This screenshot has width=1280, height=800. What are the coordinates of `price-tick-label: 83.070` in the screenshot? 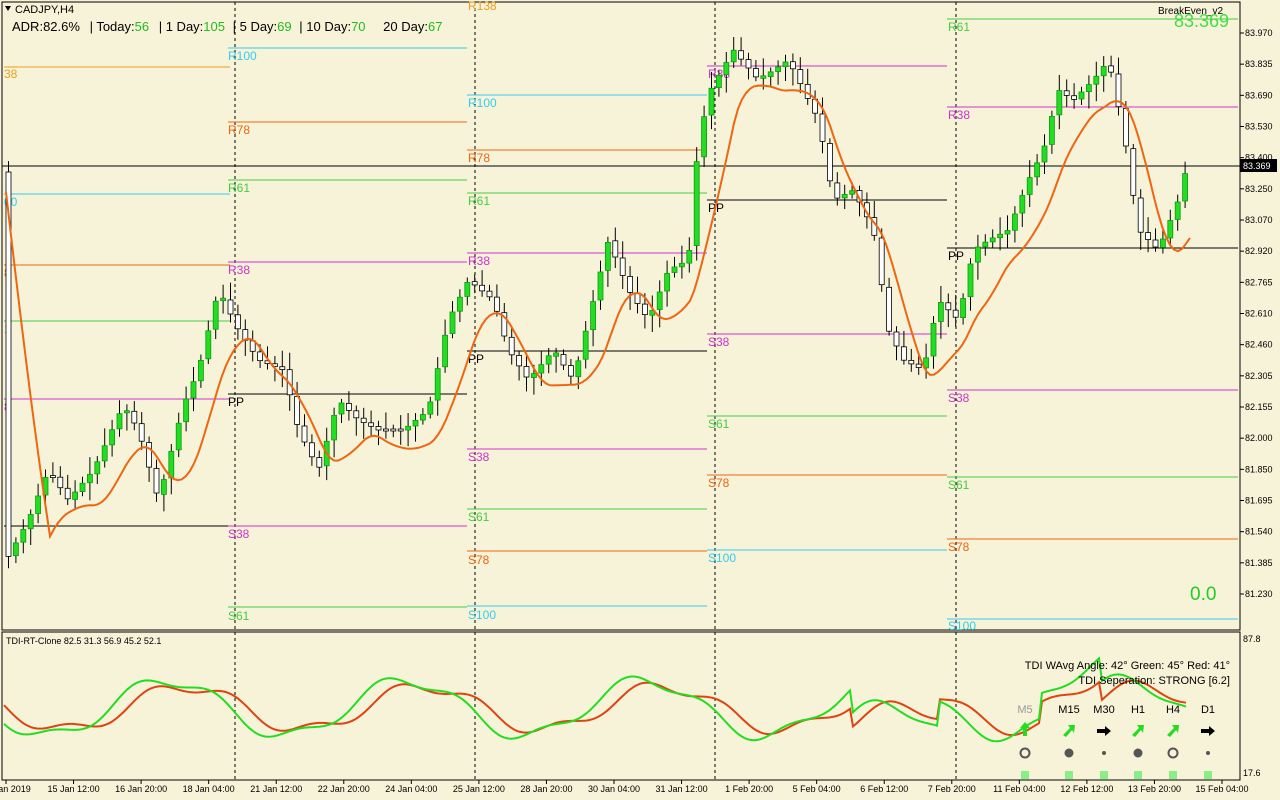 It's located at (1259, 220).